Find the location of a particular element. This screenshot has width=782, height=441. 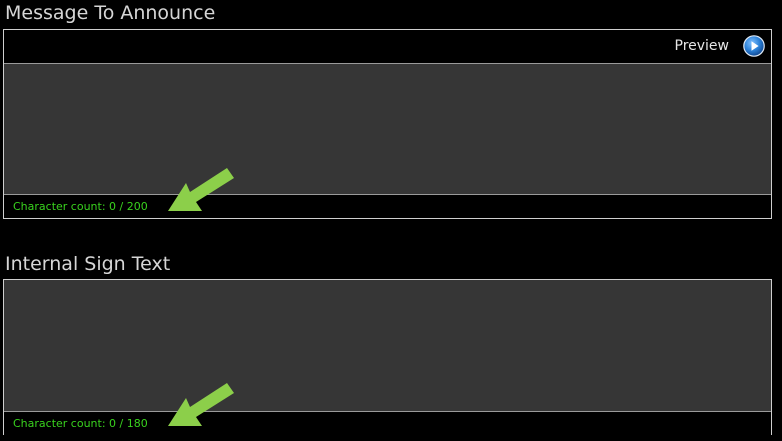

internal-sign-text-title: Internal Sign Text is located at coordinates (88, 264).